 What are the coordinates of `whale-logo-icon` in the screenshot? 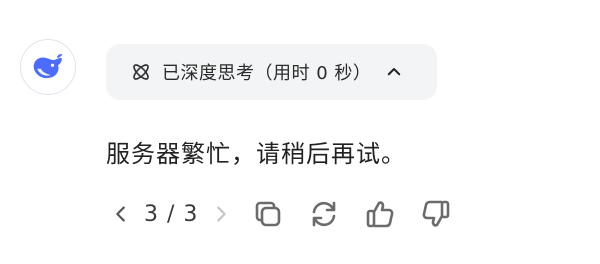 It's located at (48, 66).